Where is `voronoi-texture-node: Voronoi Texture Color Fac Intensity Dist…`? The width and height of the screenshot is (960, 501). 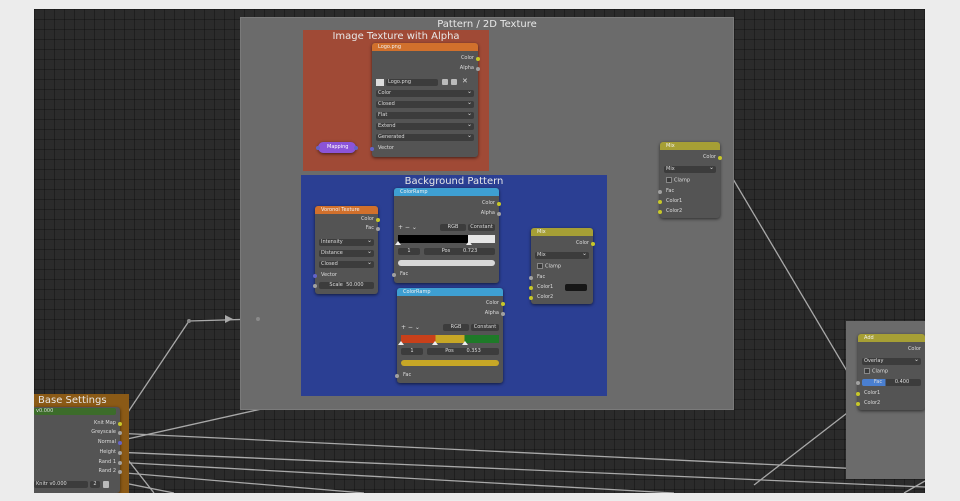
voronoi-texture-node: Voronoi Texture Color Fac Intensity Dist… is located at coordinates (346, 250).